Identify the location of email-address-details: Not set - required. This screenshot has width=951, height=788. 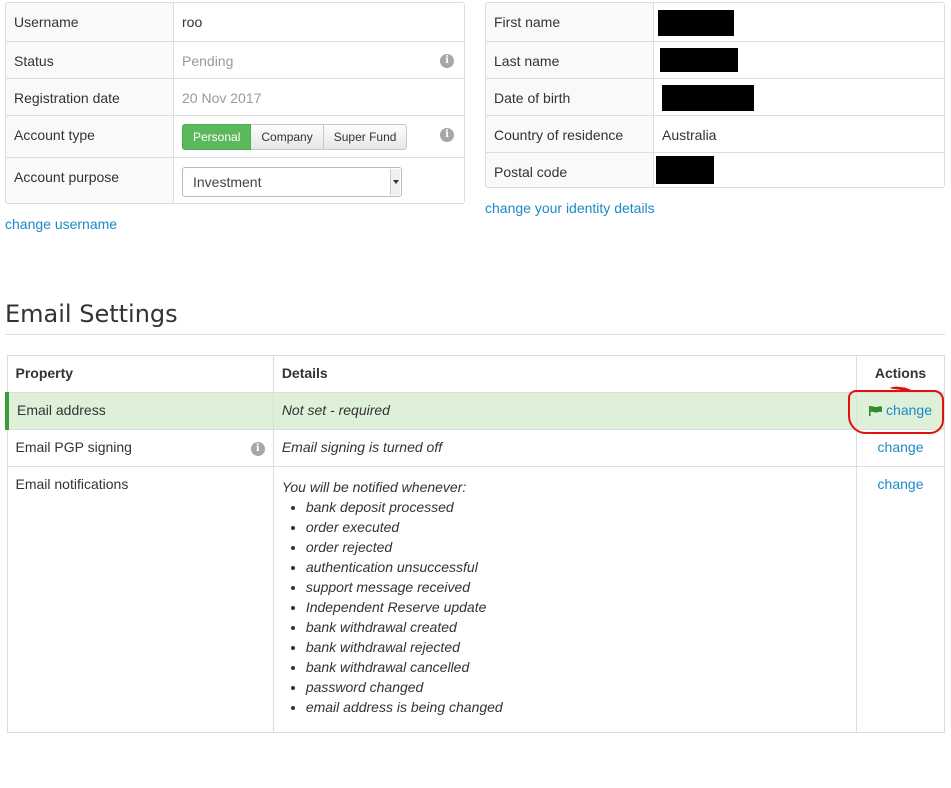
(565, 411).